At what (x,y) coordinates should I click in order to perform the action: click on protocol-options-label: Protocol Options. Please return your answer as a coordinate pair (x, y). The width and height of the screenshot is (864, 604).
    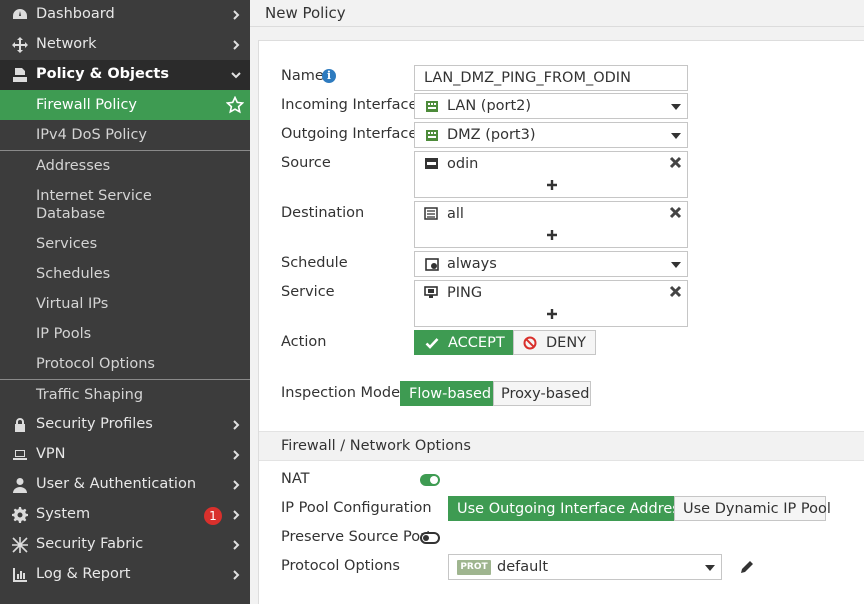
    Looking at the image, I should click on (340, 566).